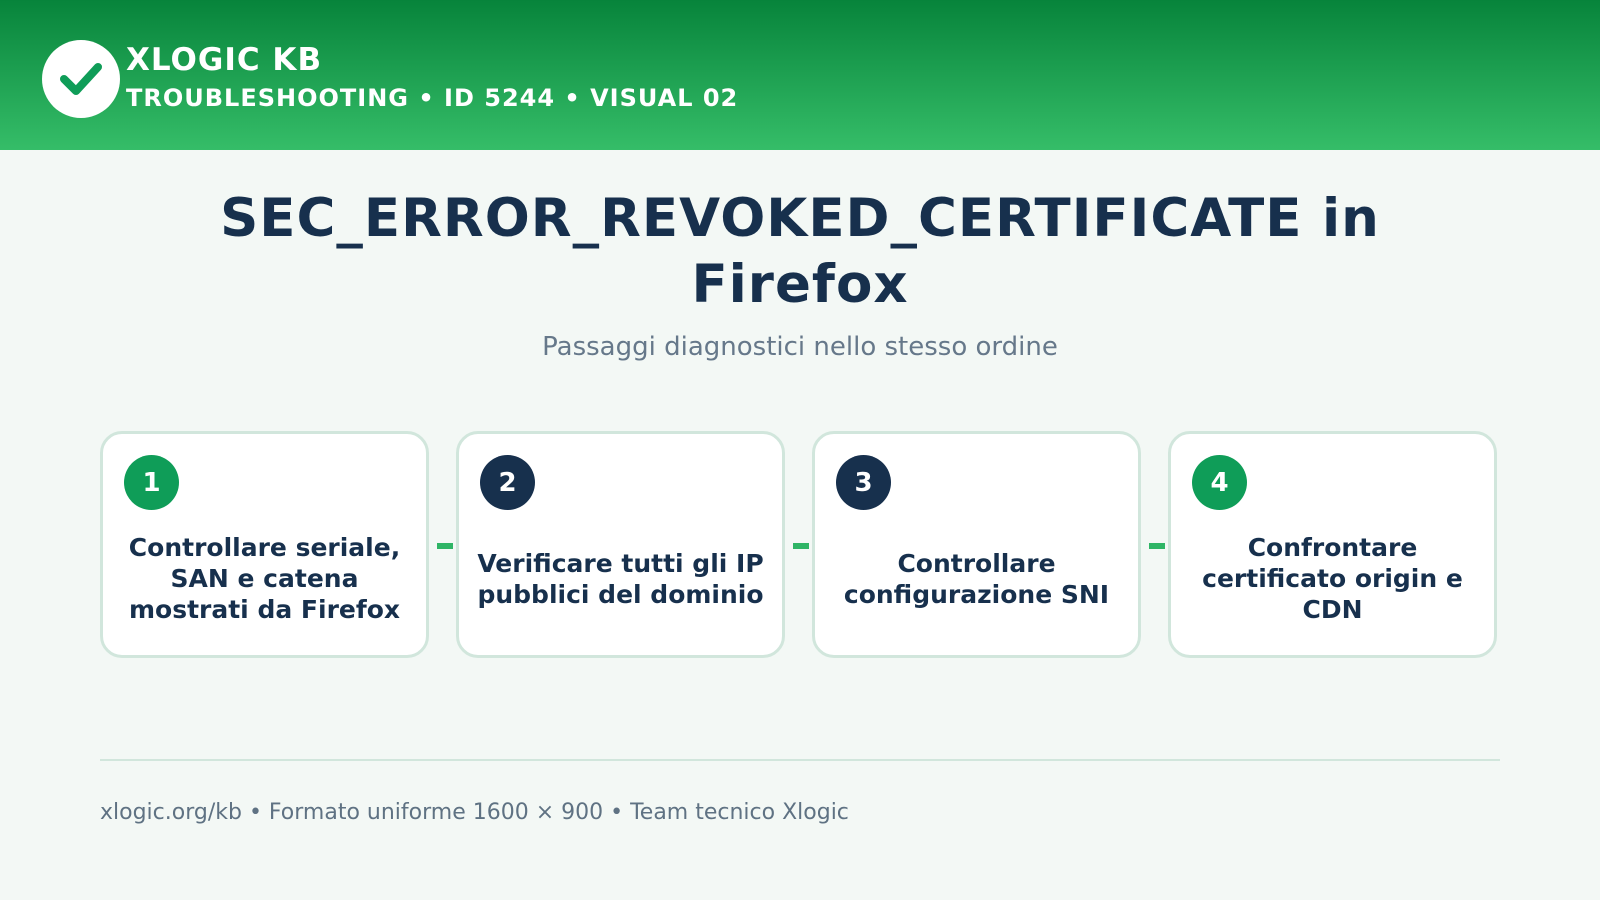  I want to click on step-text: Controllare configurazione SNI, so click(976, 578).